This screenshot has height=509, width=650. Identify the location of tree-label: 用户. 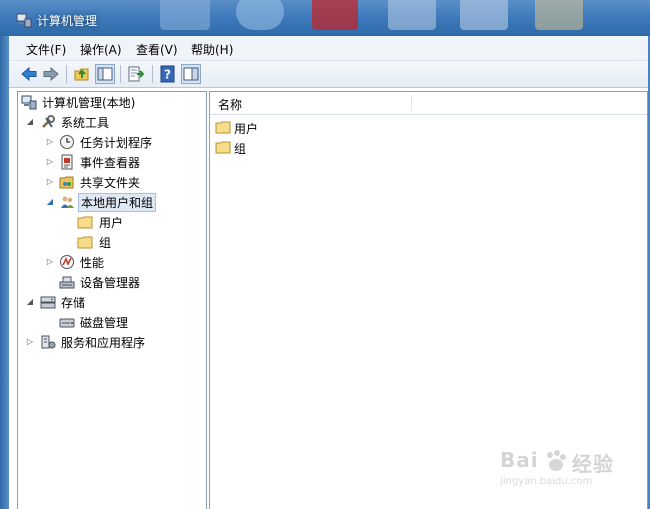
(111, 223).